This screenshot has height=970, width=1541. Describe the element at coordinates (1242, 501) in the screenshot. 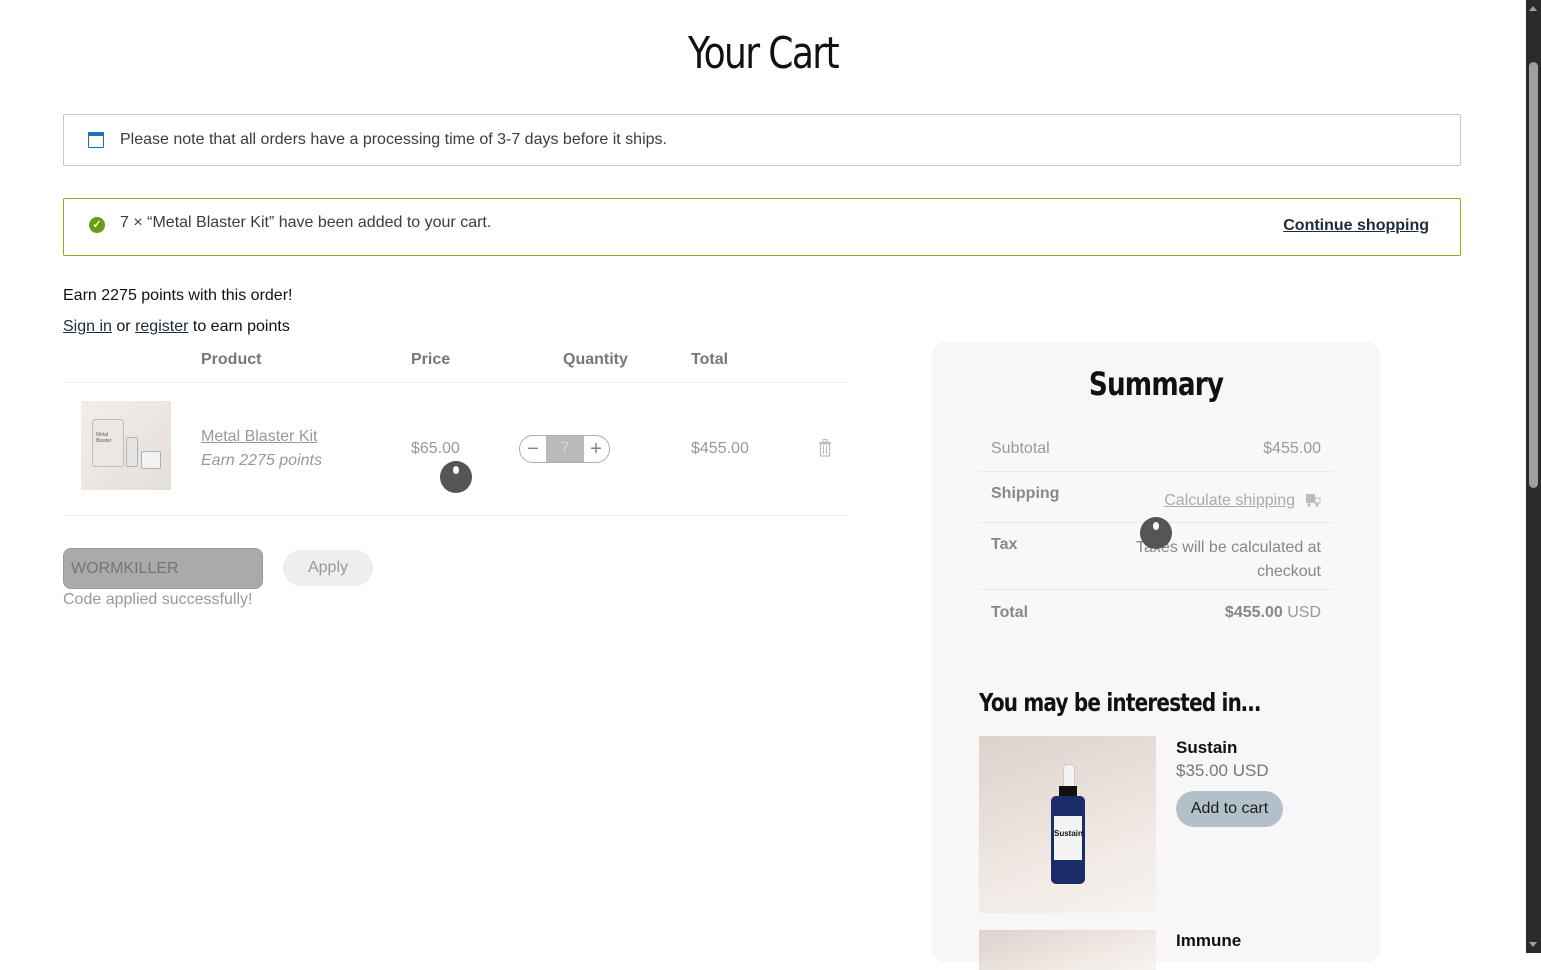

I see `calculate-shipping-link: Calculate shipping` at that location.